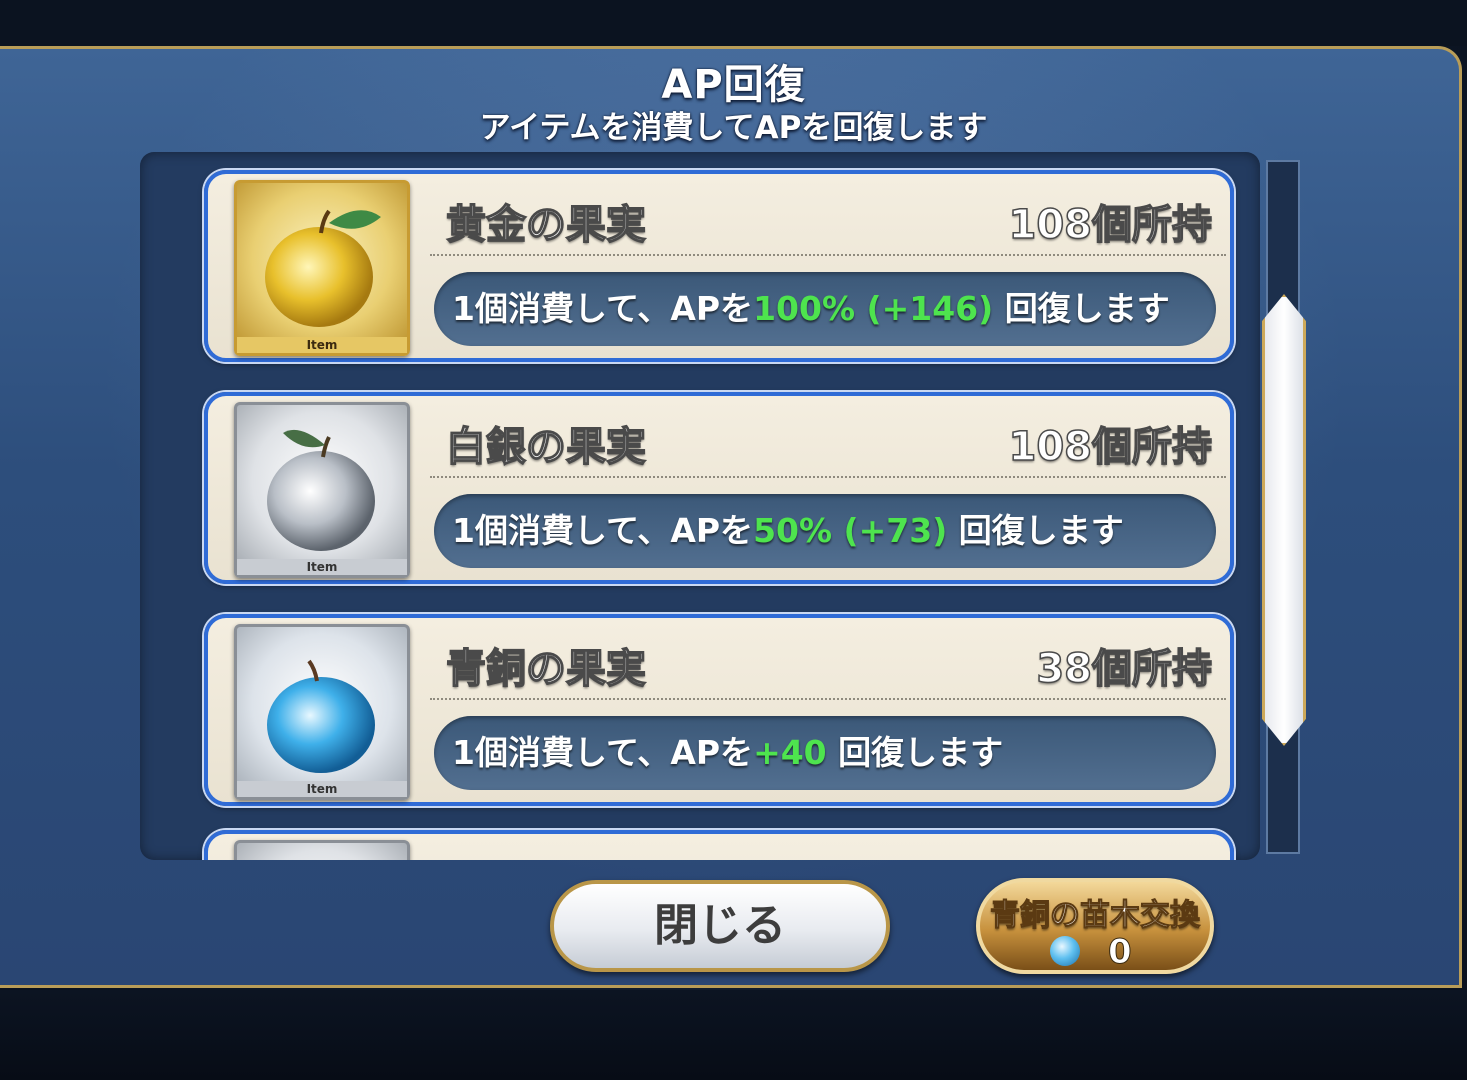 The height and width of the screenshot is (1080, 1467). I want to click on desc-highlight: 50% (+73), so click(850, 530).